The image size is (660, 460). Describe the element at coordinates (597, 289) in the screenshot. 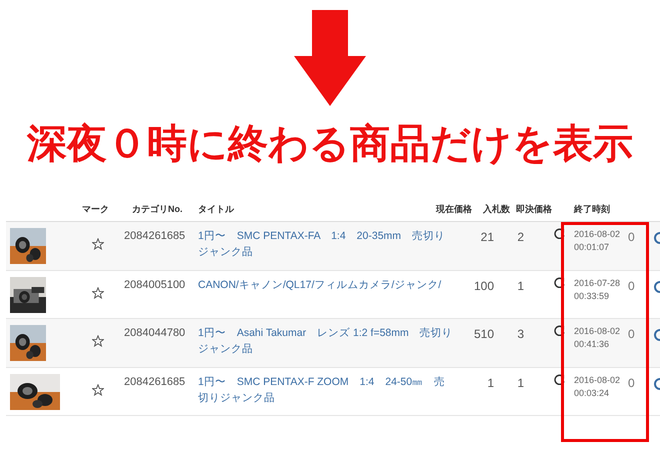

I see `end-time: 2016-07-28 00:33:59` at that location.